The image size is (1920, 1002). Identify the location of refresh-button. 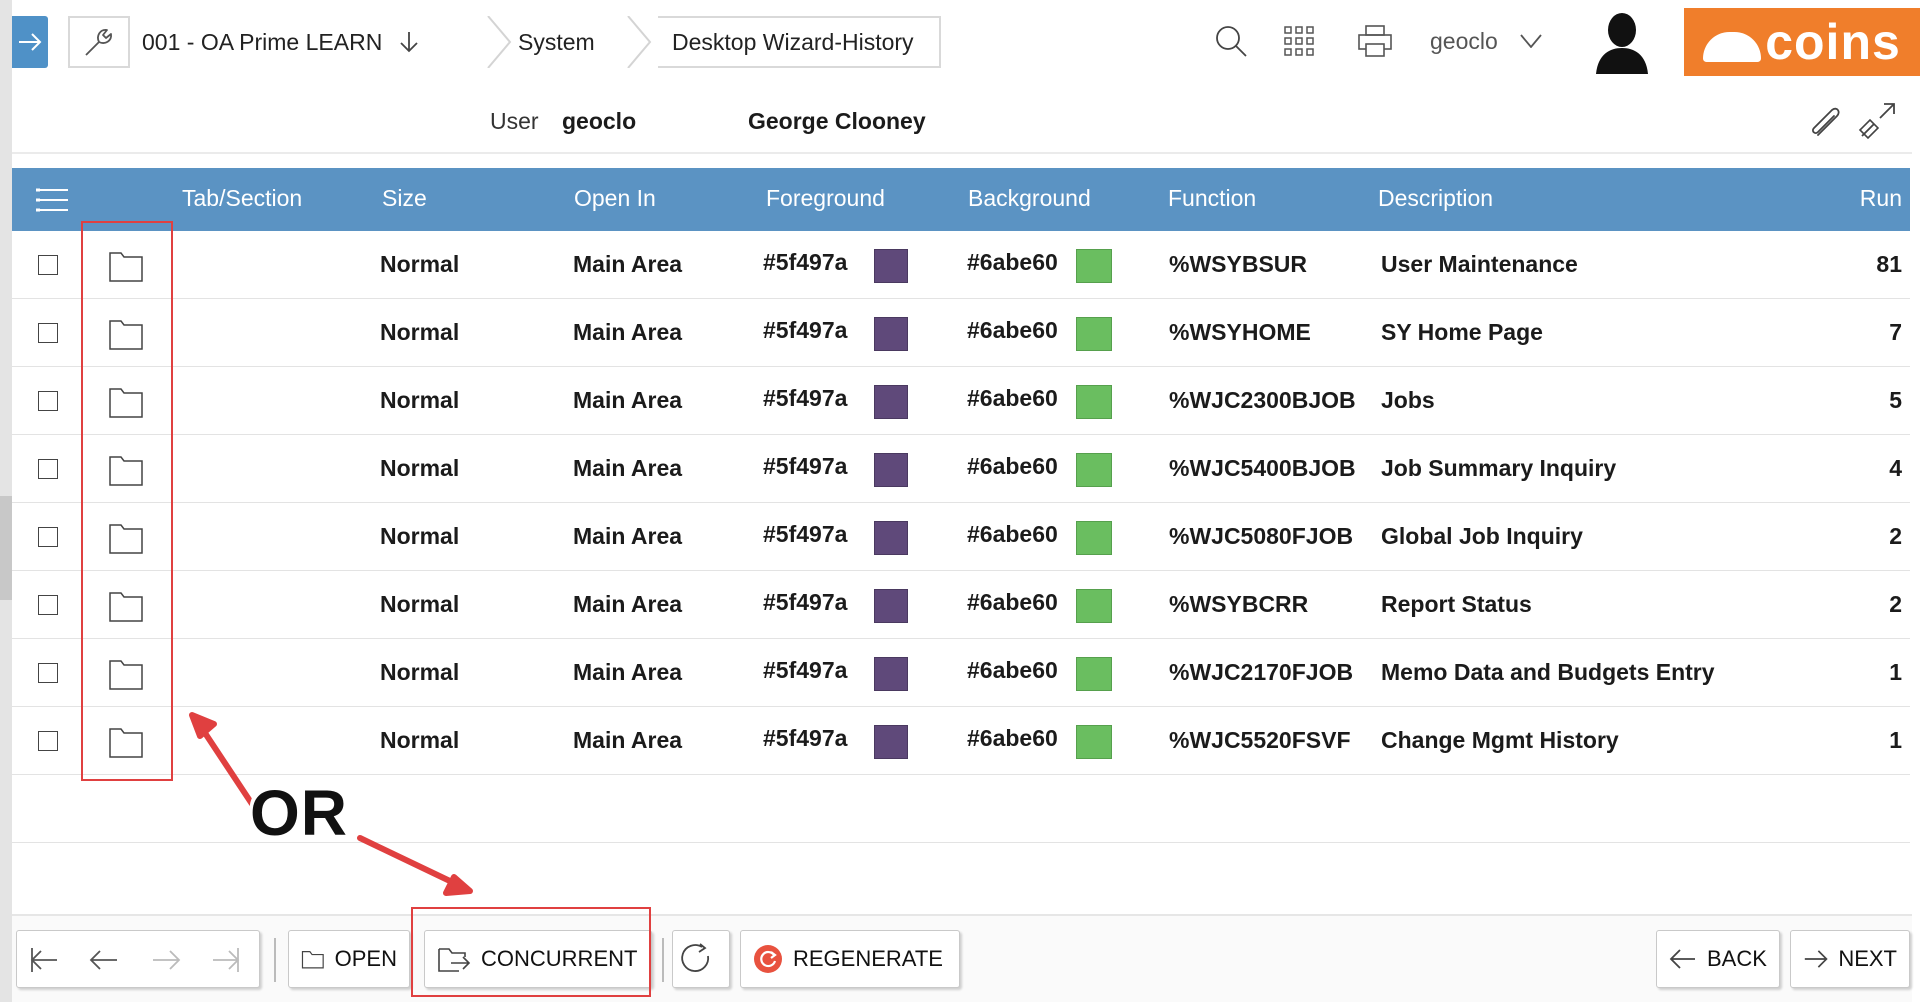
(701, 959).